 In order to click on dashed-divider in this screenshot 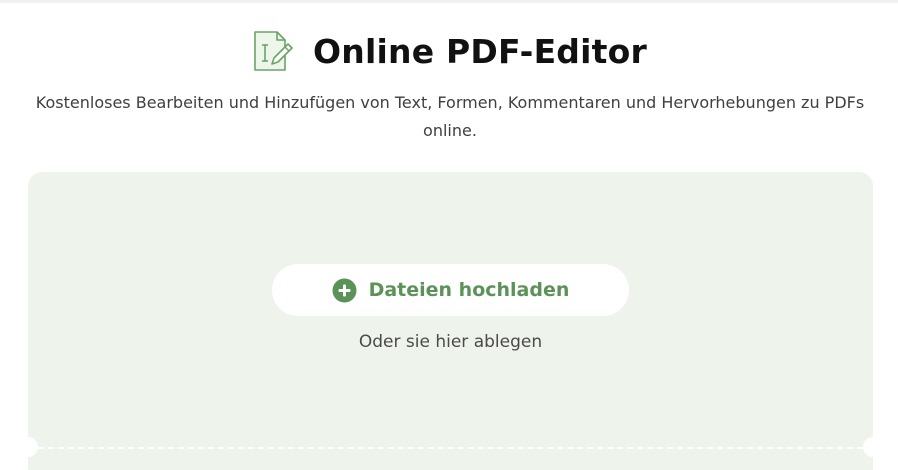, I will do `click(450, 448)`.